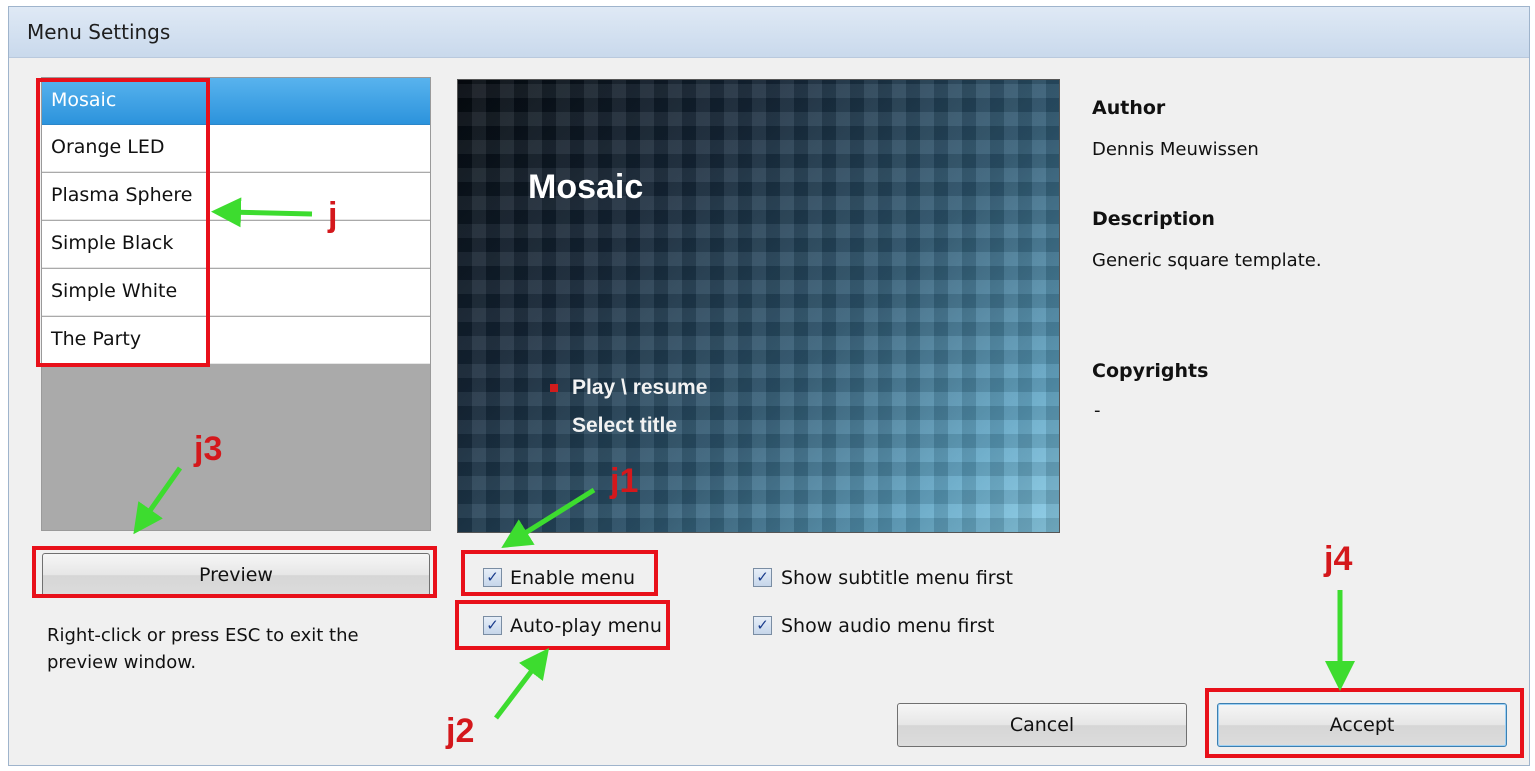 The height and width of the screenshot is (771, 1535). What do you see at coordinates (208, 449) in the screenshot?
I see `annotation-label-j3: j3` at bounding box center [208, 449].